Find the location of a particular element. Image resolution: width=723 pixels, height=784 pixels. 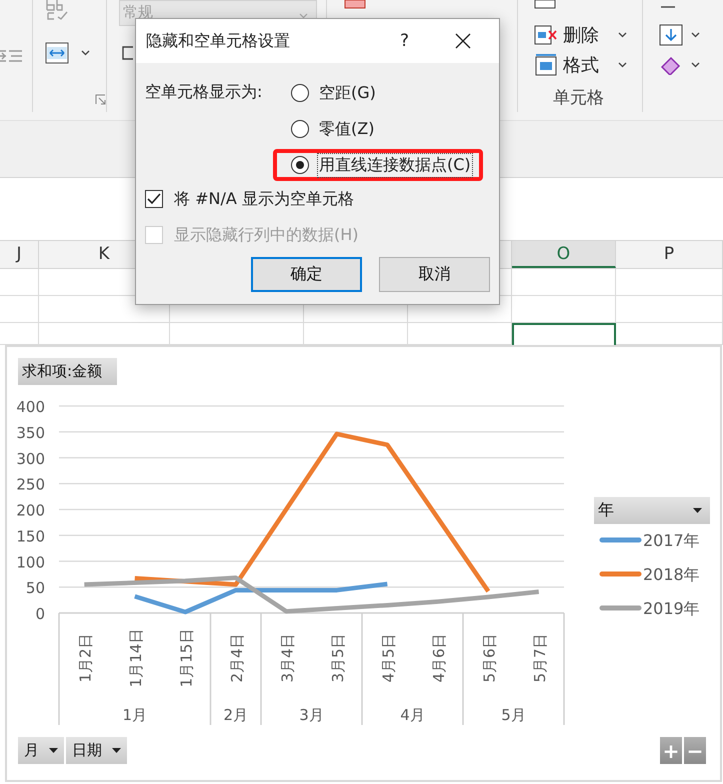

legend-label: 2018年 is located at coordinates (671, 574).